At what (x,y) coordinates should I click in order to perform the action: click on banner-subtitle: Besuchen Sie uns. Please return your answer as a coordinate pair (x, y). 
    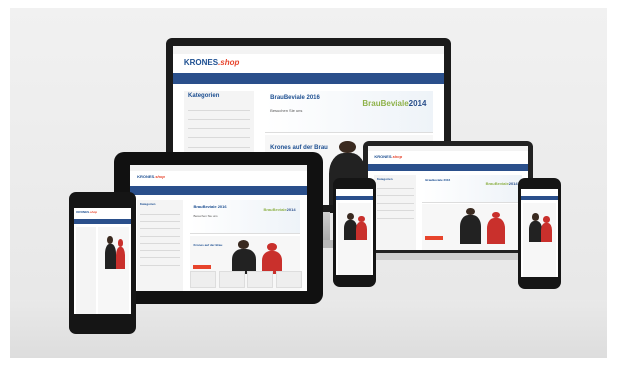
    Looking at the image, I should click on (205, 216).